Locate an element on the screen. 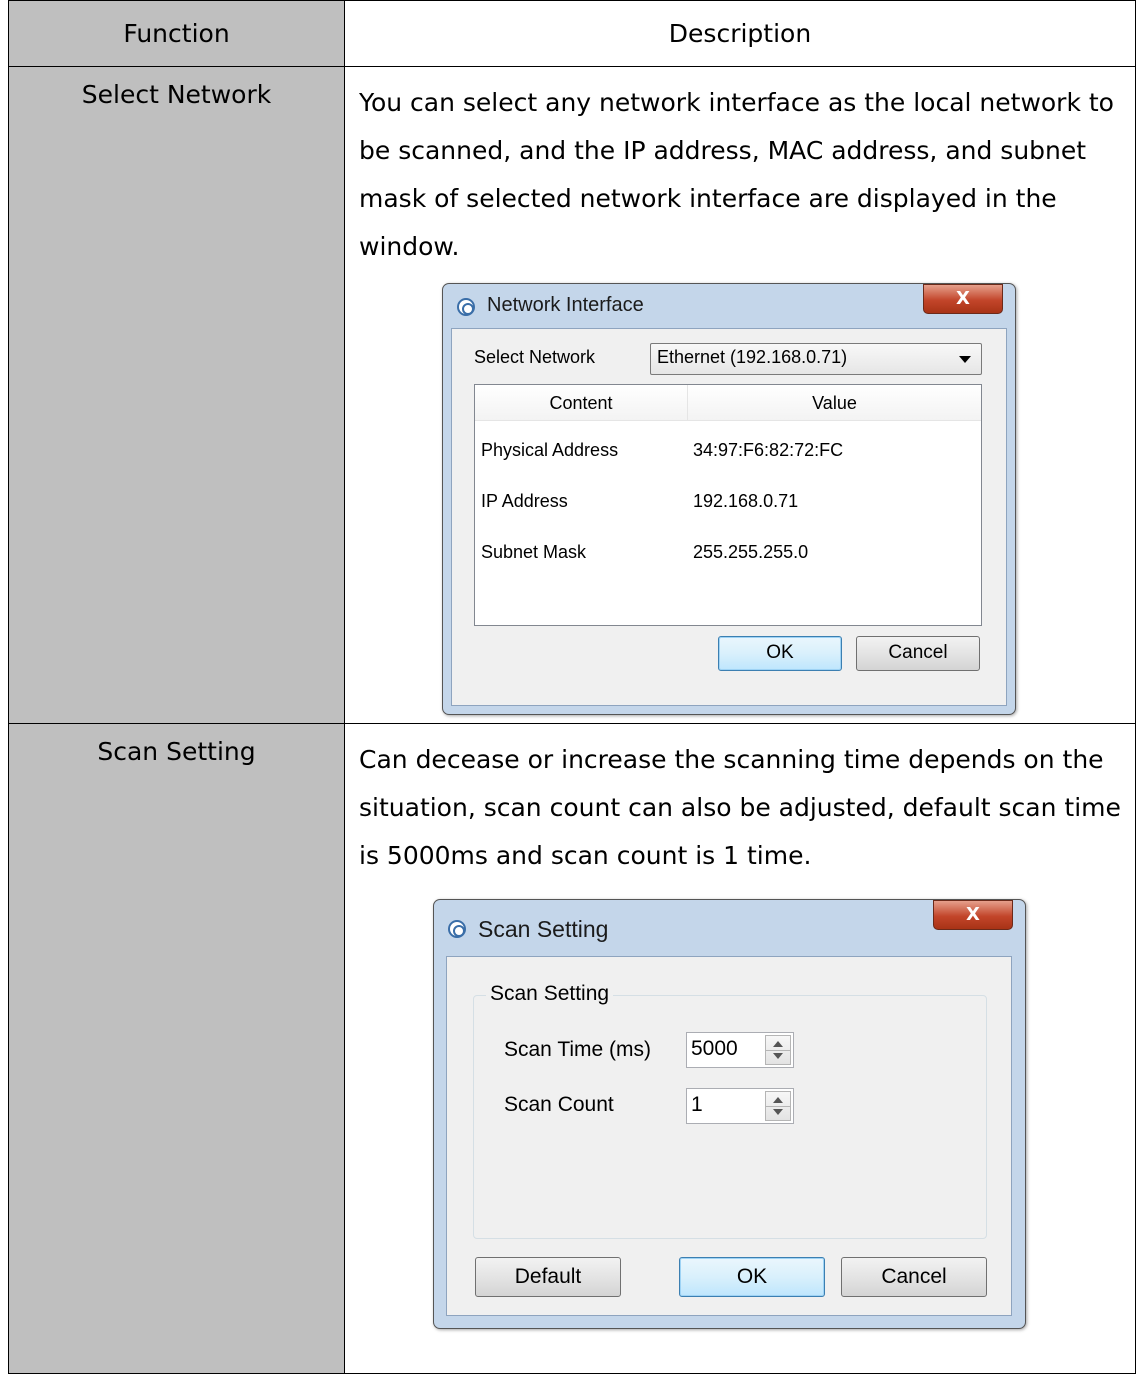 This screenshot has width=1136, height=1374. header-description: Description is located at coordinates (740, 33).